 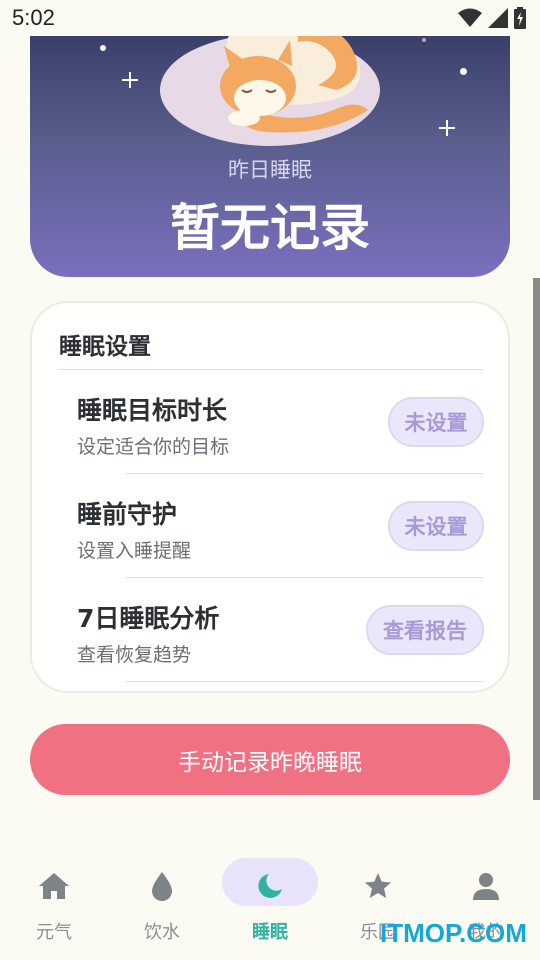 What do you see at coordinates (378, 886) in the screenshot?
I see `star-icon` at bounding box center [378, 886].